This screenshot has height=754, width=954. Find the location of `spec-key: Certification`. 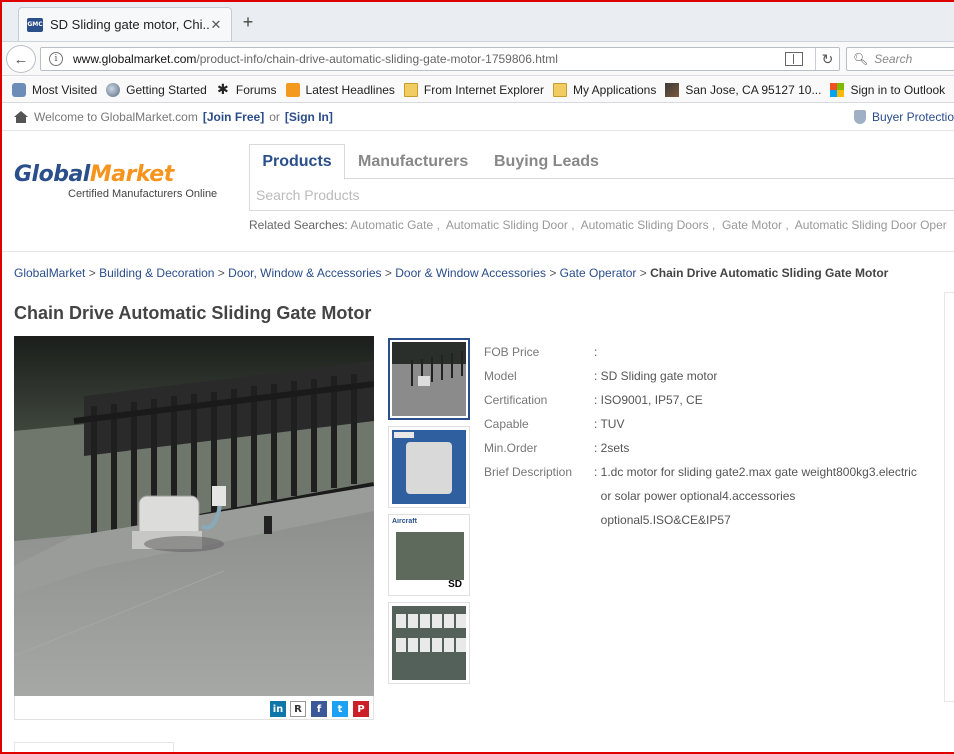

spec-key: Certification is located at coordinates (516, 400).